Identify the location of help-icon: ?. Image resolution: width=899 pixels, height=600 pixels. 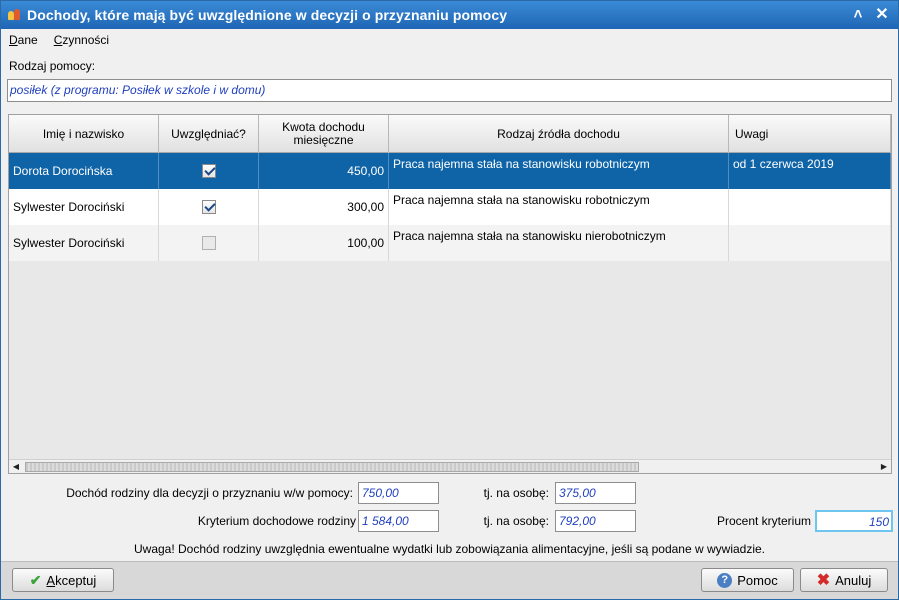
(725, 580).